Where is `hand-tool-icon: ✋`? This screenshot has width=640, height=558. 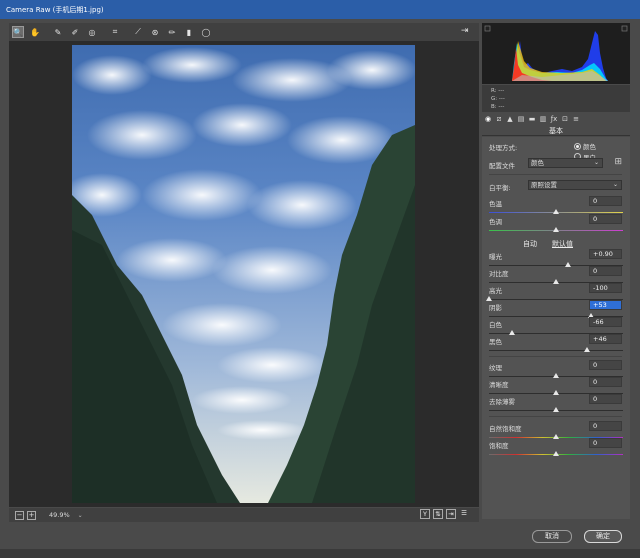
hand-tool-icon: ✋ is located at coordinates (35, 32).